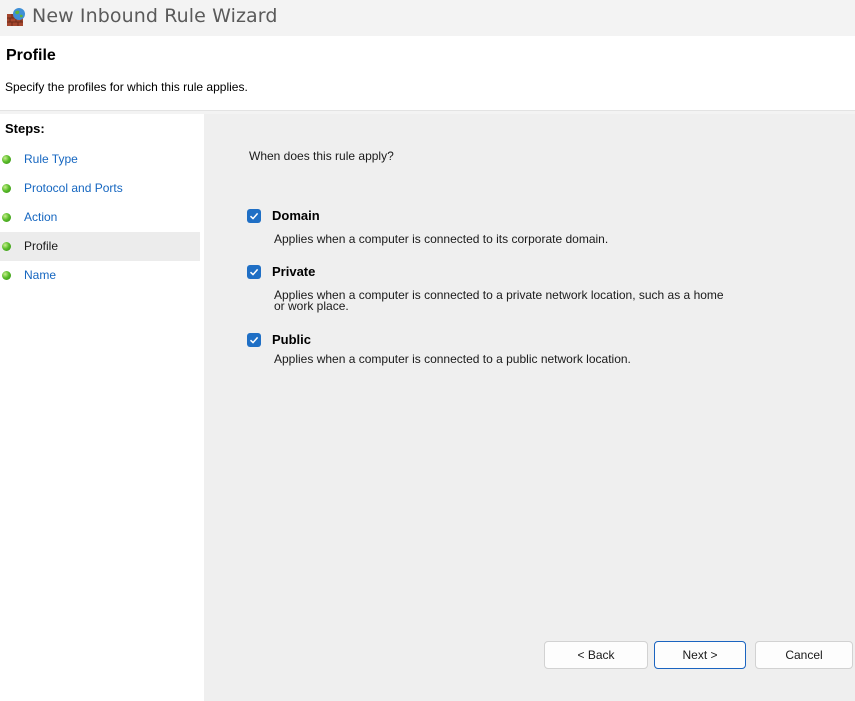 The width and height of the screenshot is (855, 701). I want to click on step-label: Profile, so click(41, 246).